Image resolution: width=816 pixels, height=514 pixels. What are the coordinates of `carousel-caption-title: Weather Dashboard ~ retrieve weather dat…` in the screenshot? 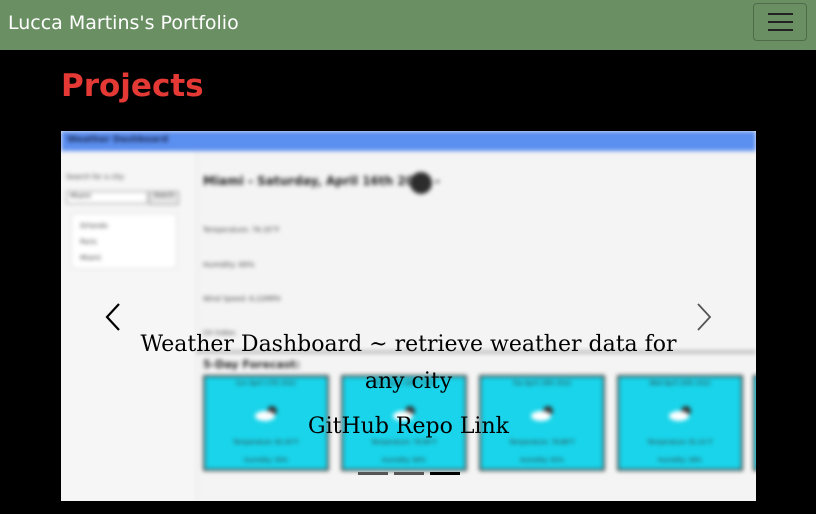 It's located at (408, 363).